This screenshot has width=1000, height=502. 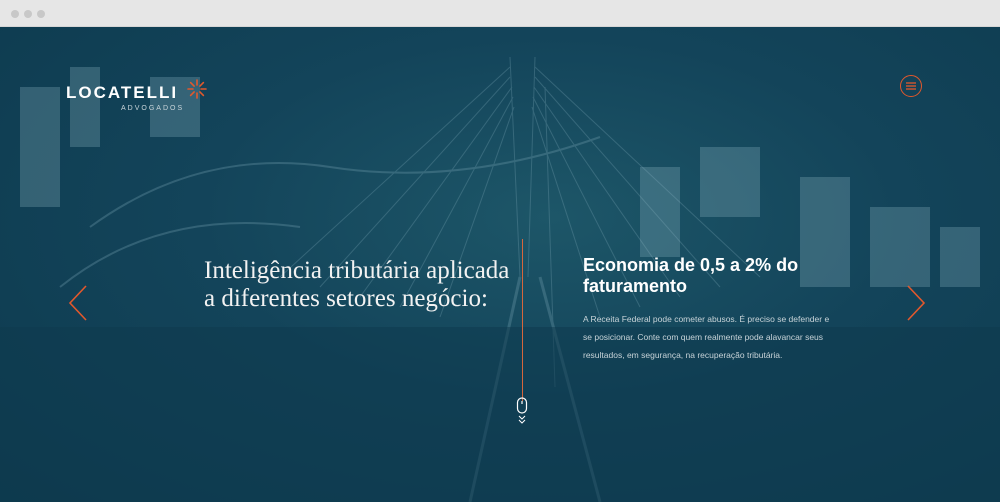 I want to click on mouse-scroll-icon, so click(x=522, y=411).